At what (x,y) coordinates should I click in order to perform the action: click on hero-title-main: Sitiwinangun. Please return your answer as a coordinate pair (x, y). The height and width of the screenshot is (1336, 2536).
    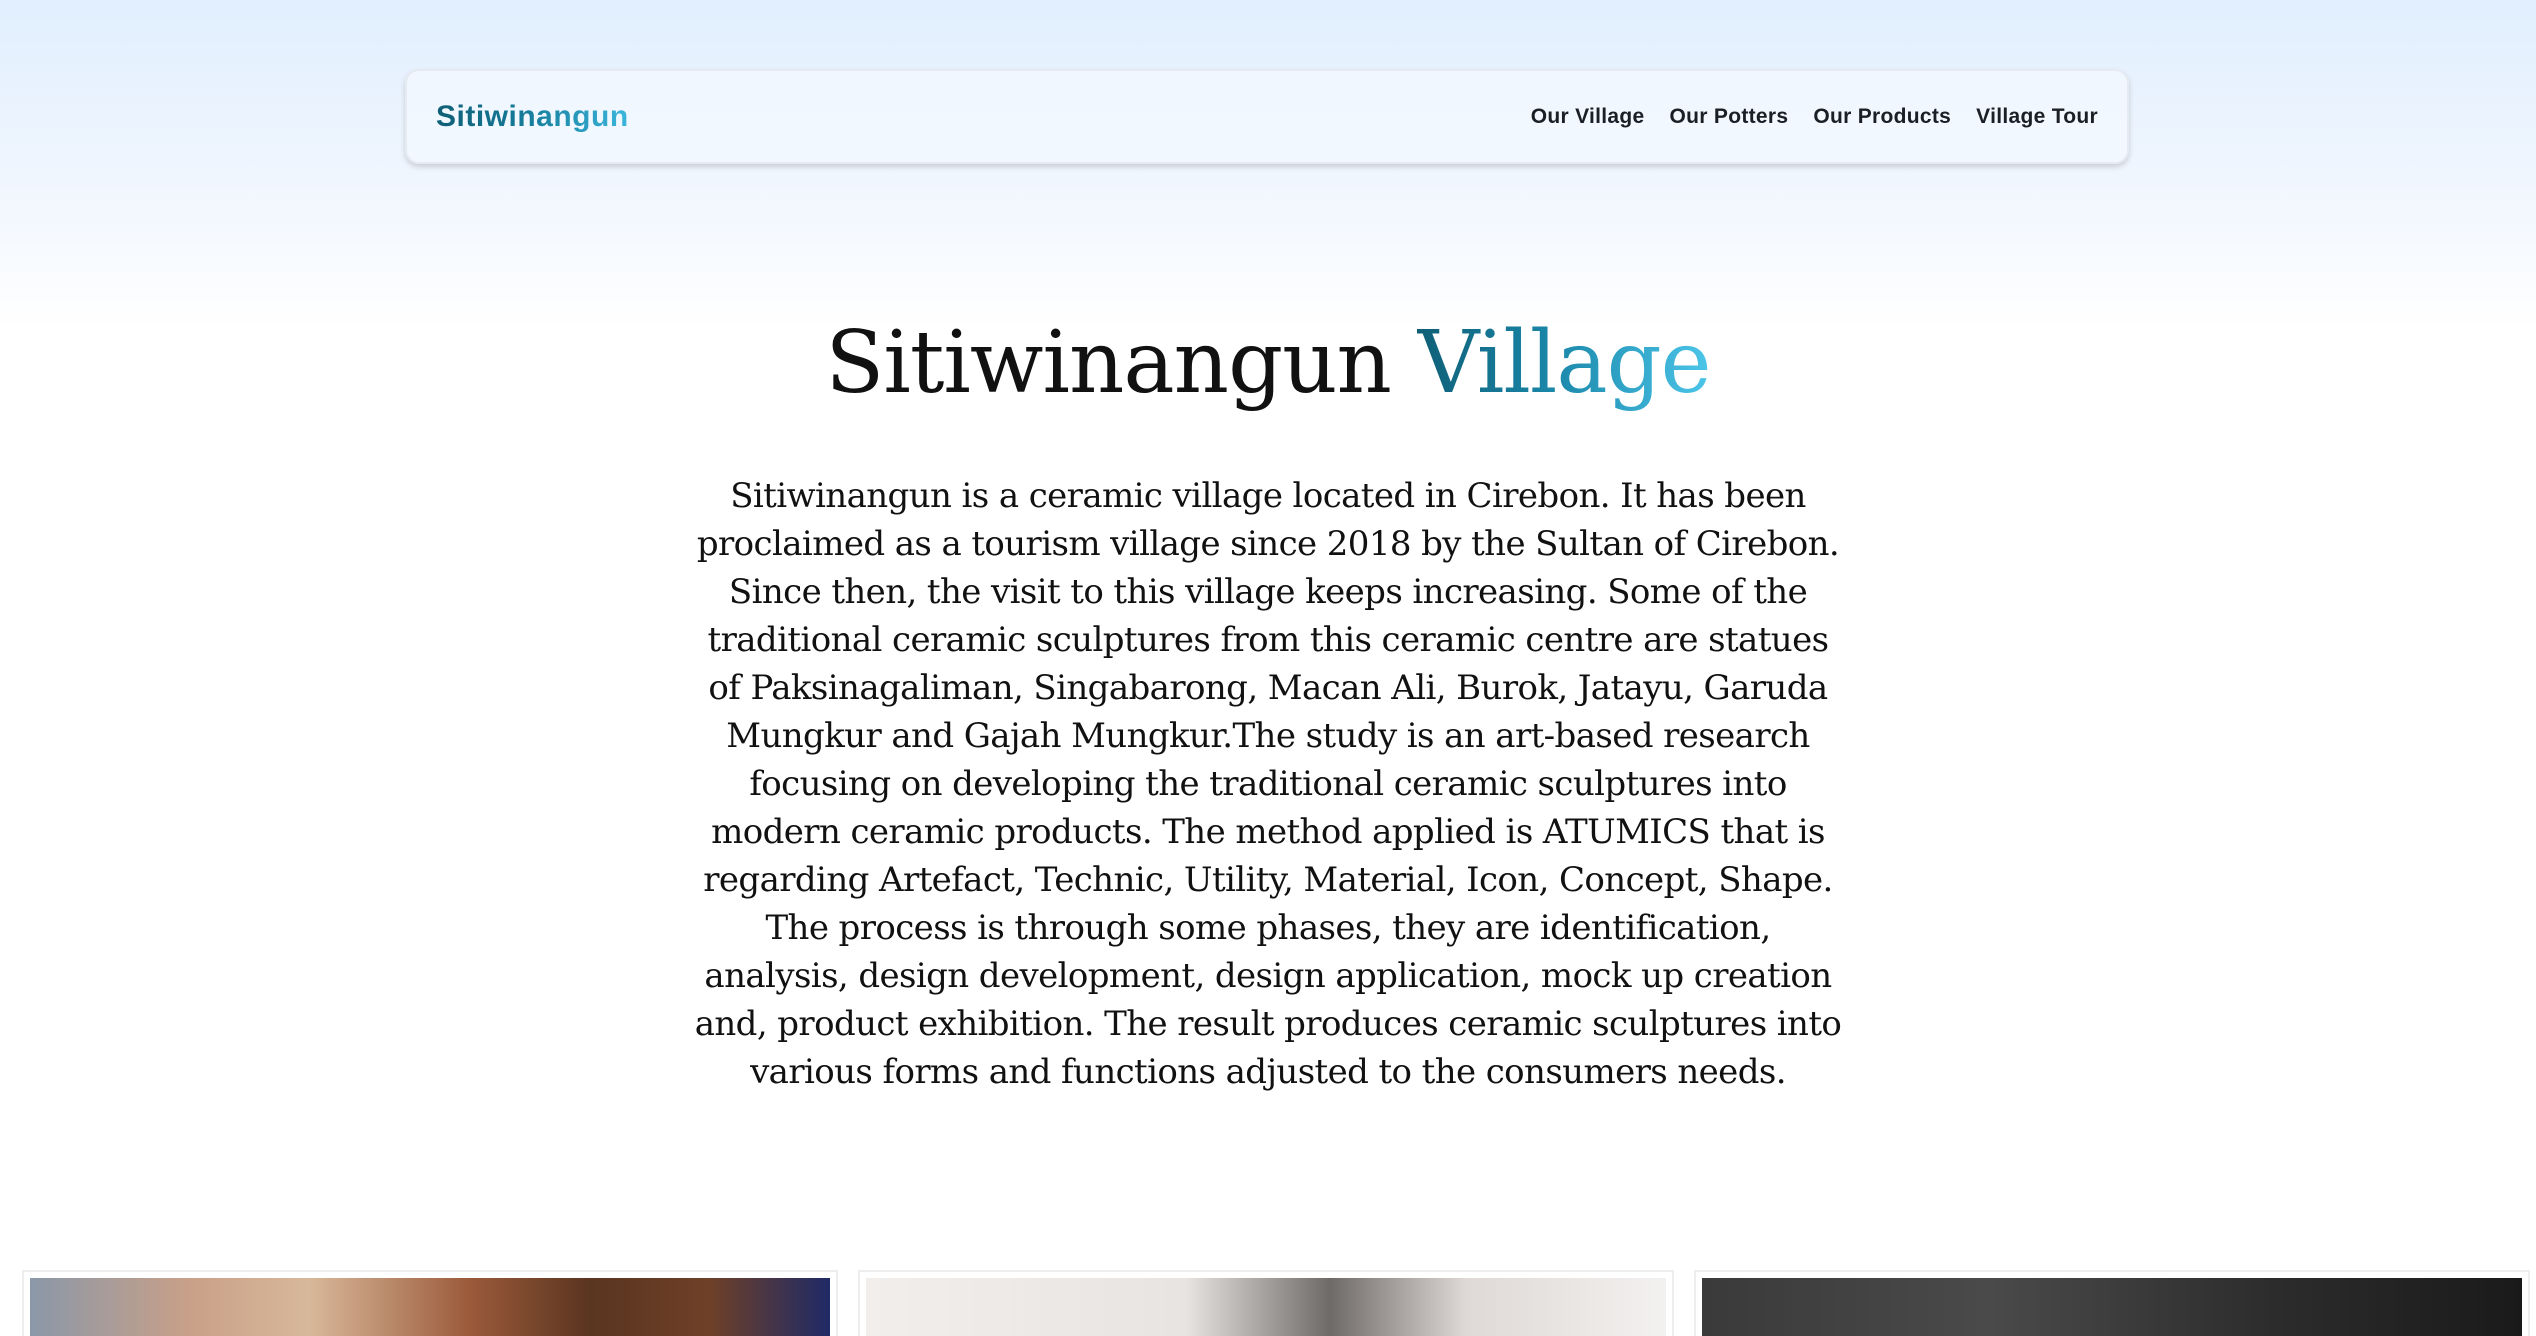
    Looking at the image, I should click on (1108, 363).